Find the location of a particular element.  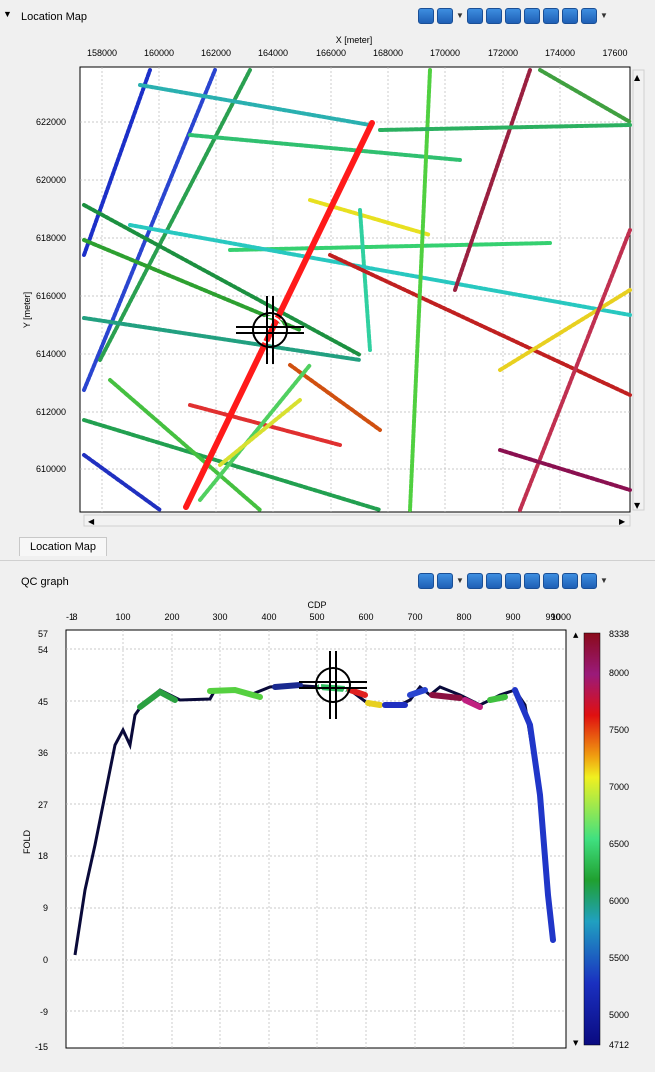

map-collapse-arrow: ▼ is located at coordinates (7, 14).